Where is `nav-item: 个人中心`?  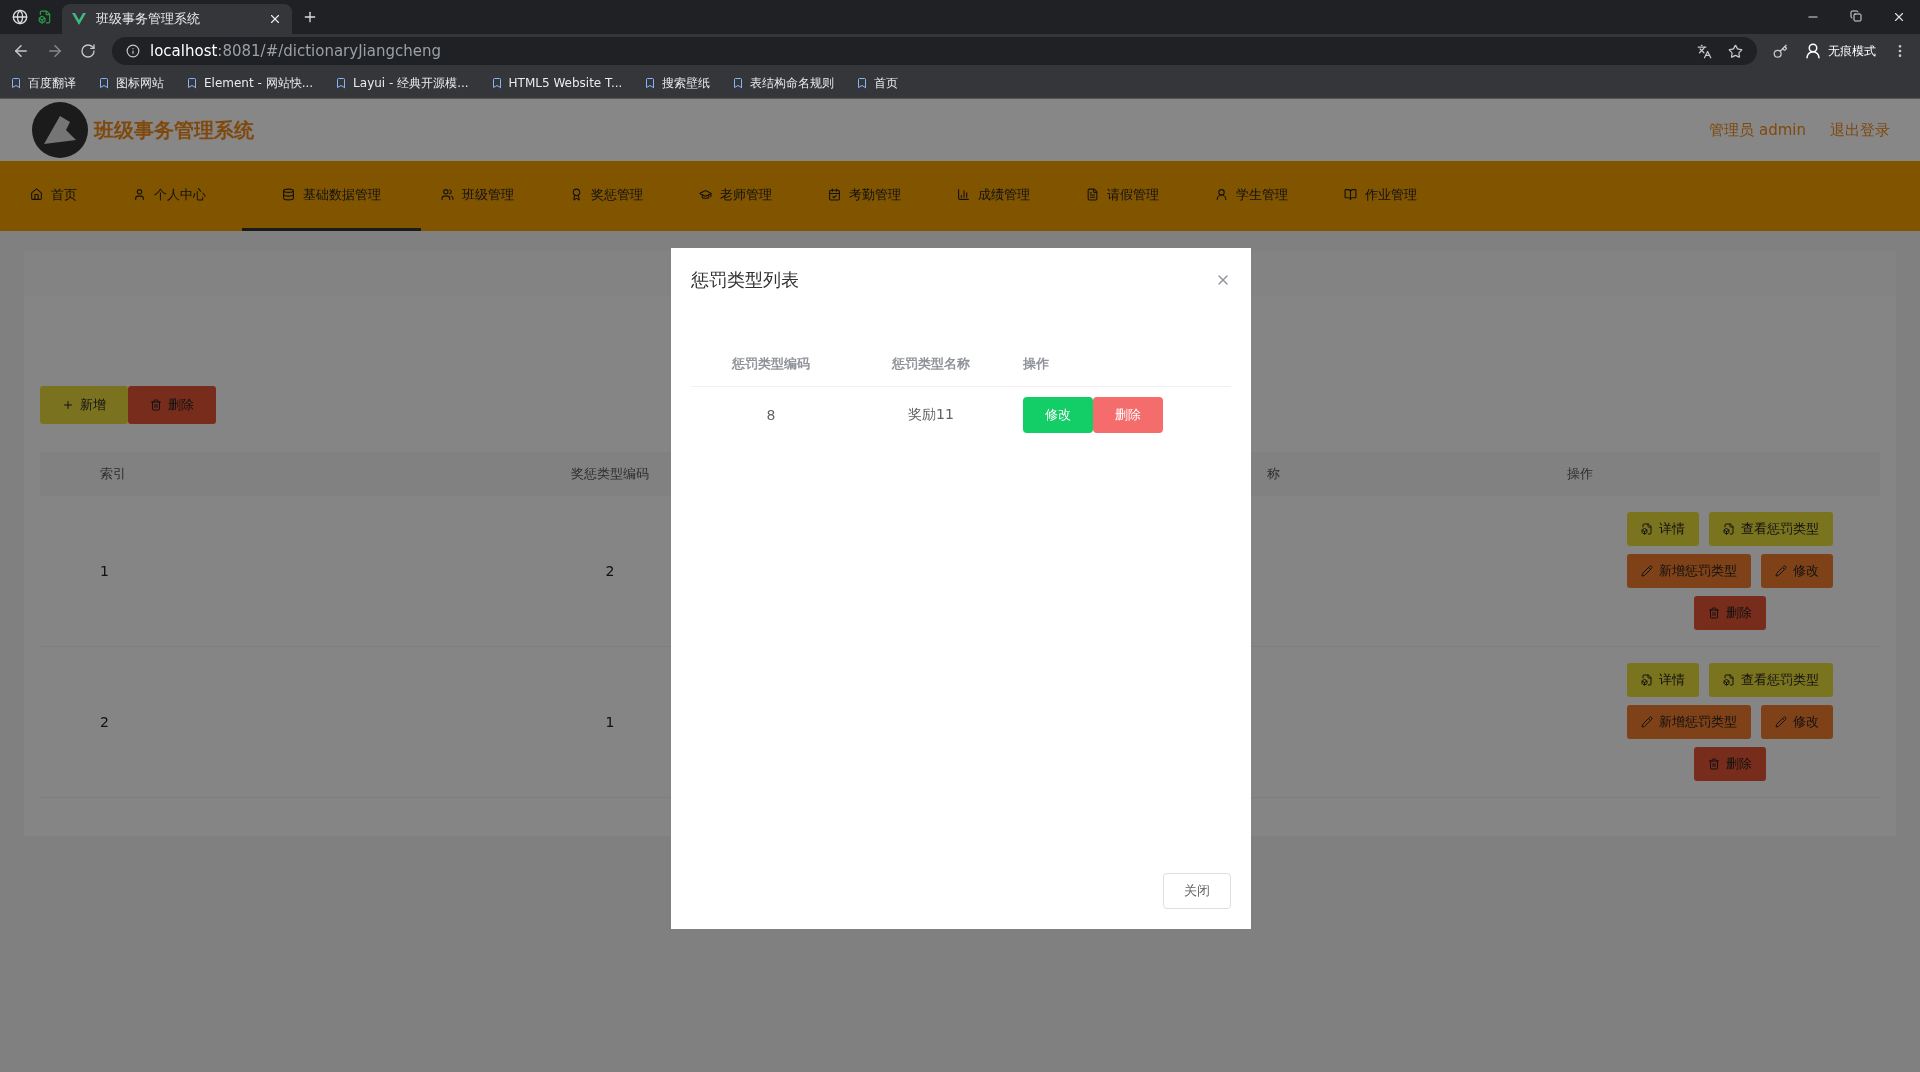 nav-item: 个人中心 is located at coordinates (177, 196).